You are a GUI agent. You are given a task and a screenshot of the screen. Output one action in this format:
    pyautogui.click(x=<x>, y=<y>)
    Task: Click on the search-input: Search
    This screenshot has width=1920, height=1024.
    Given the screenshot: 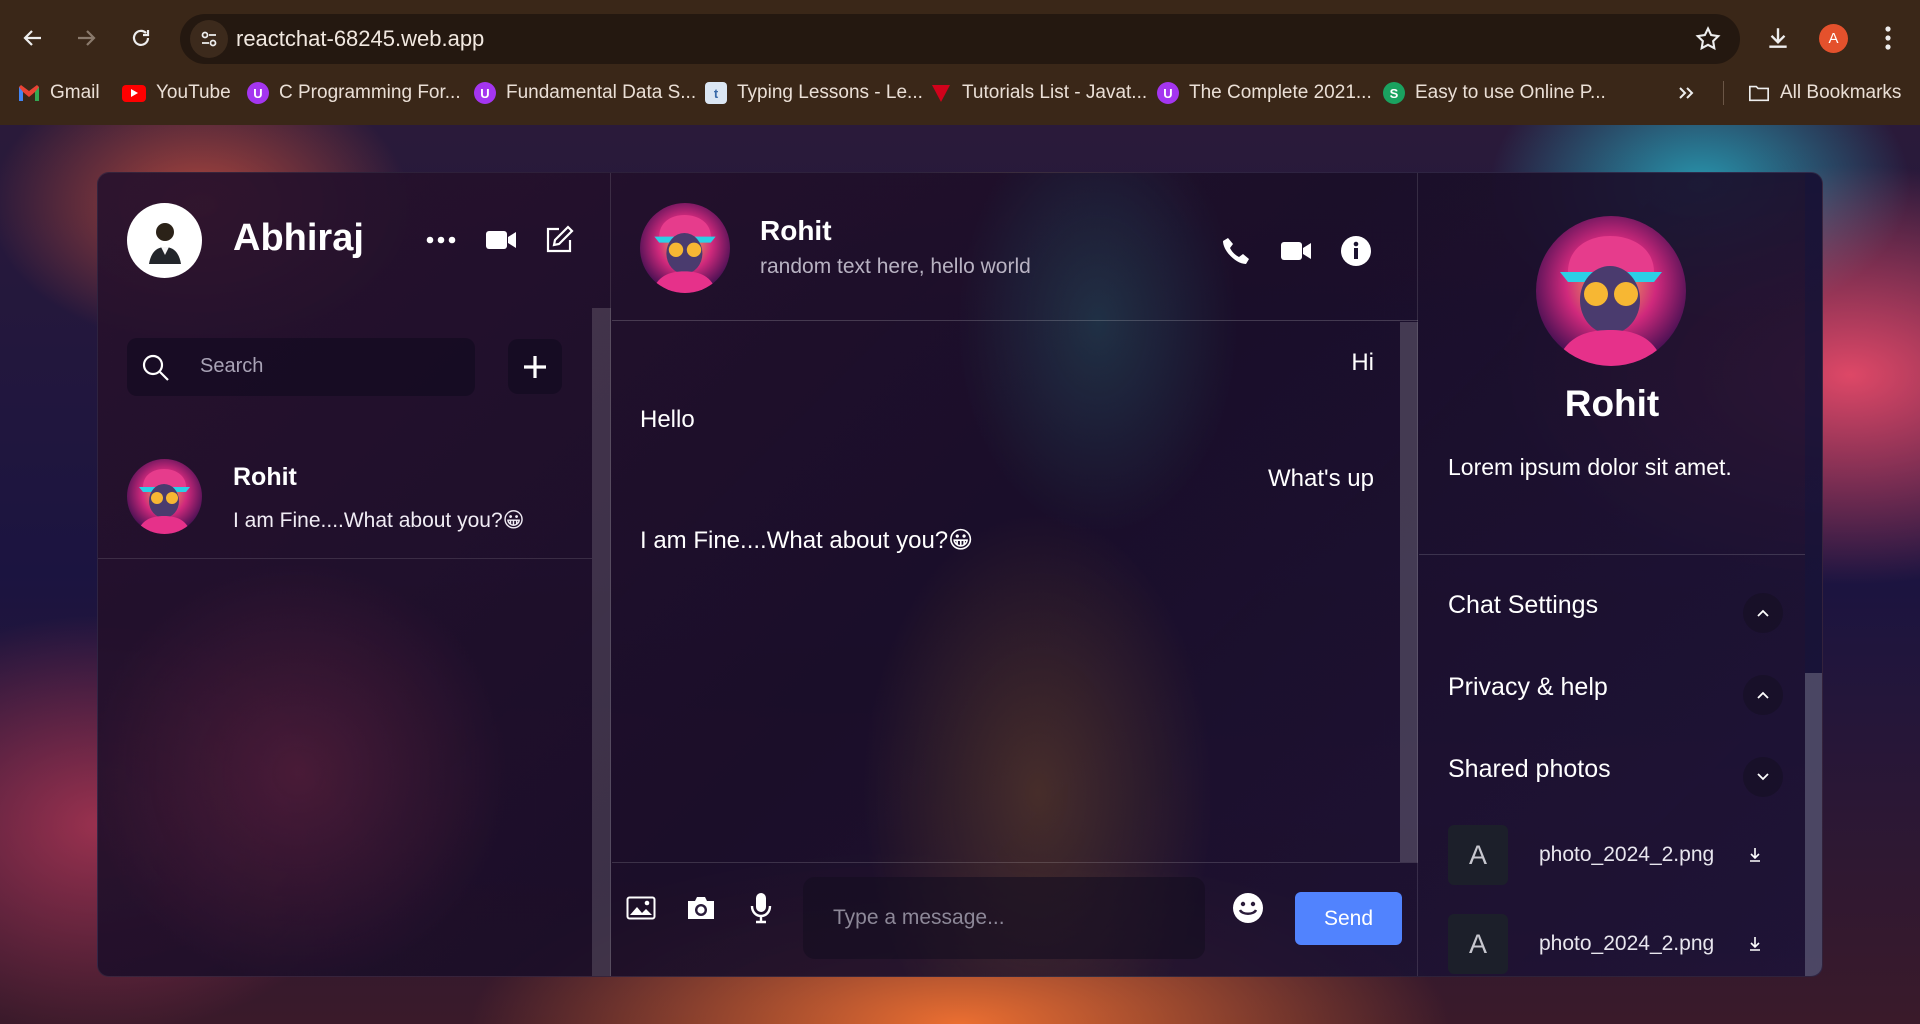 What is the action you would take?
    pyautogui.click(x=231, y=366)
    